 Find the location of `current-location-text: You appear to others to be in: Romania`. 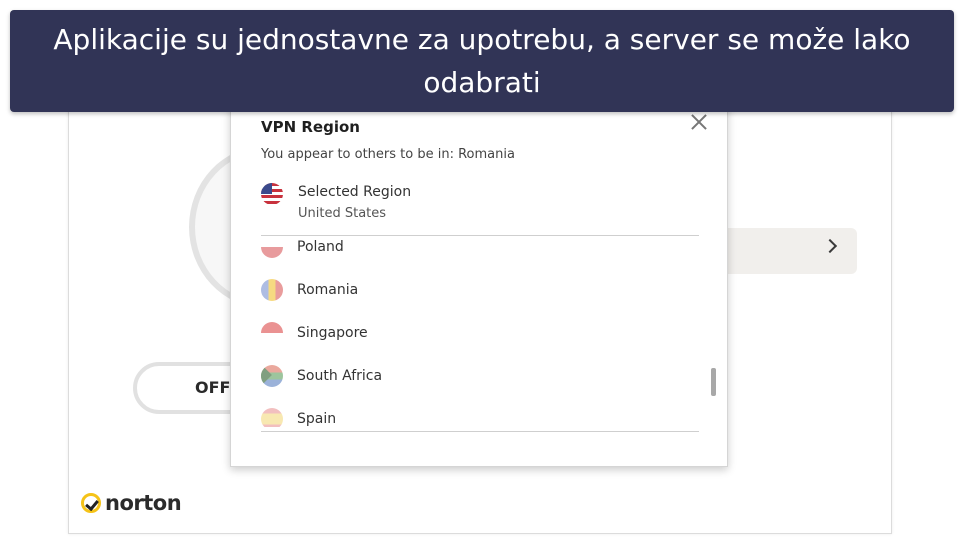

current-location-text: You appear to others to be in: Romania is located at coordinates (388, 154).